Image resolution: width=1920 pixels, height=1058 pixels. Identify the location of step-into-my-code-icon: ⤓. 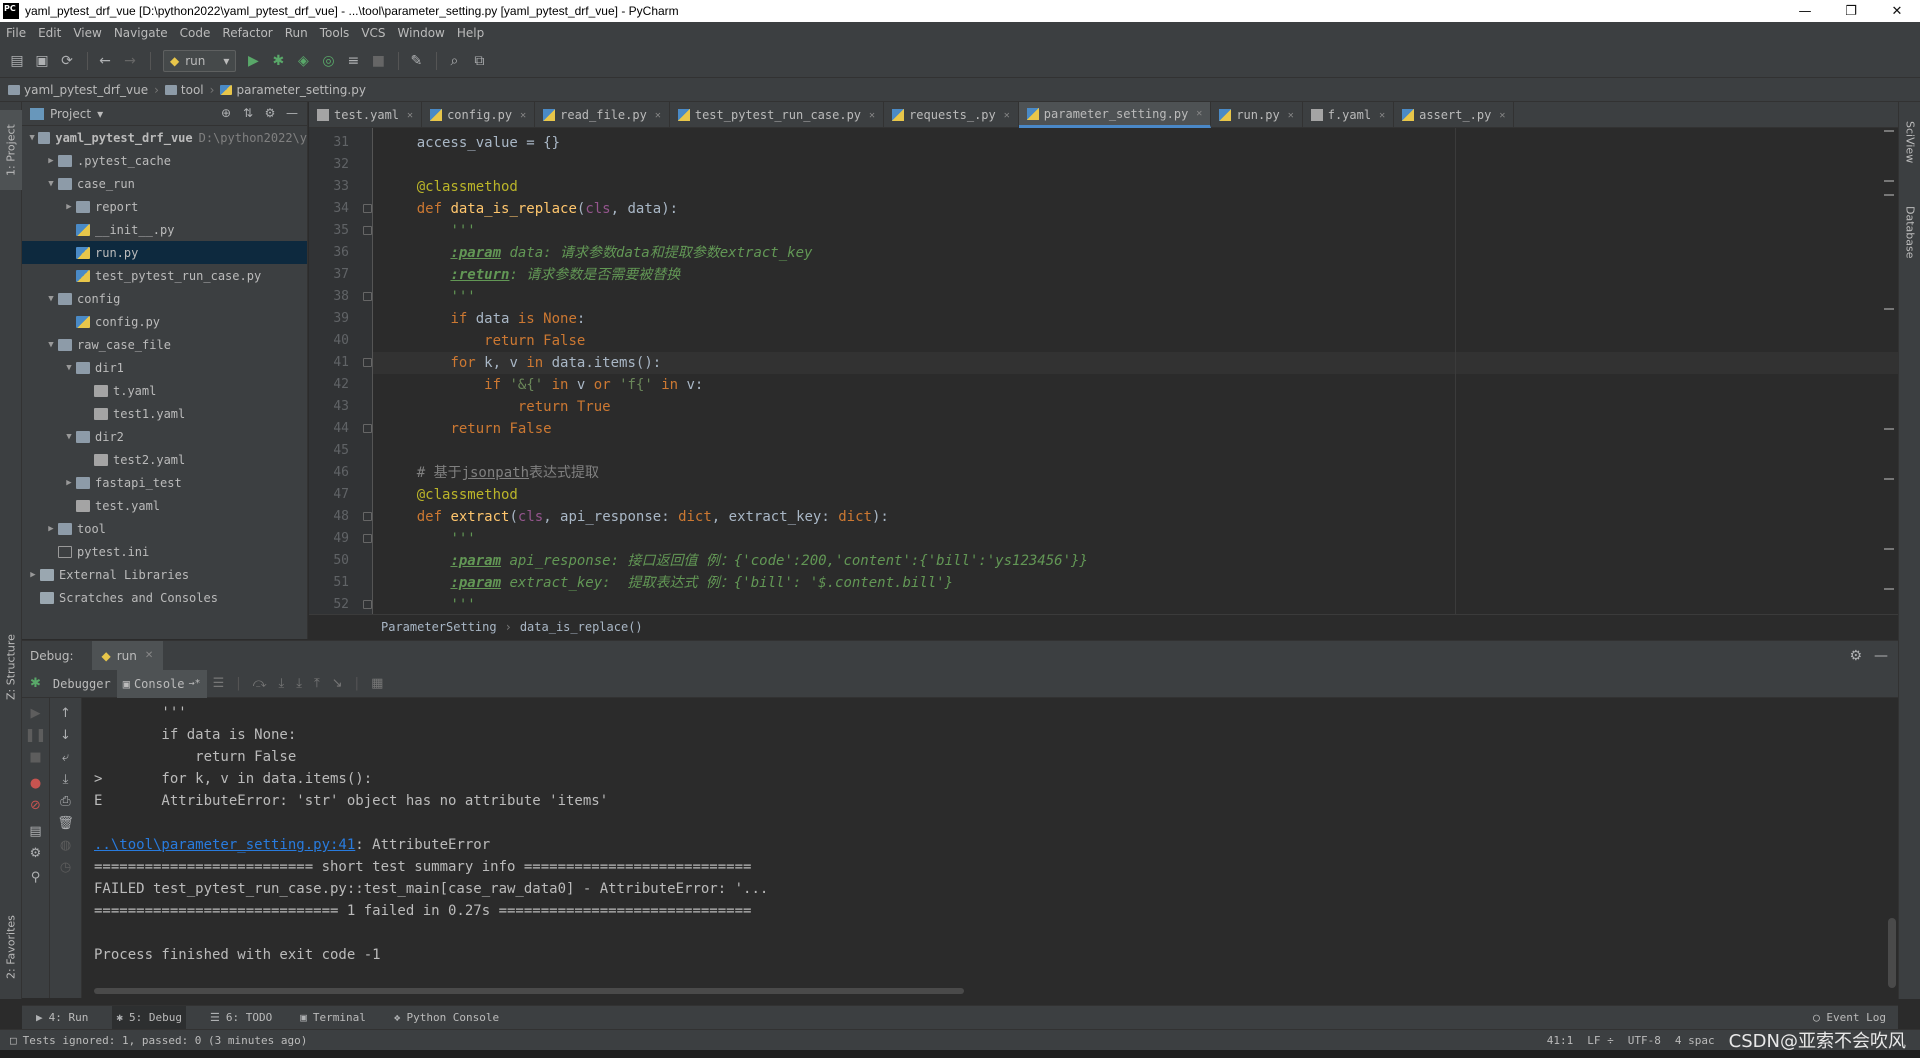
(299, 683).